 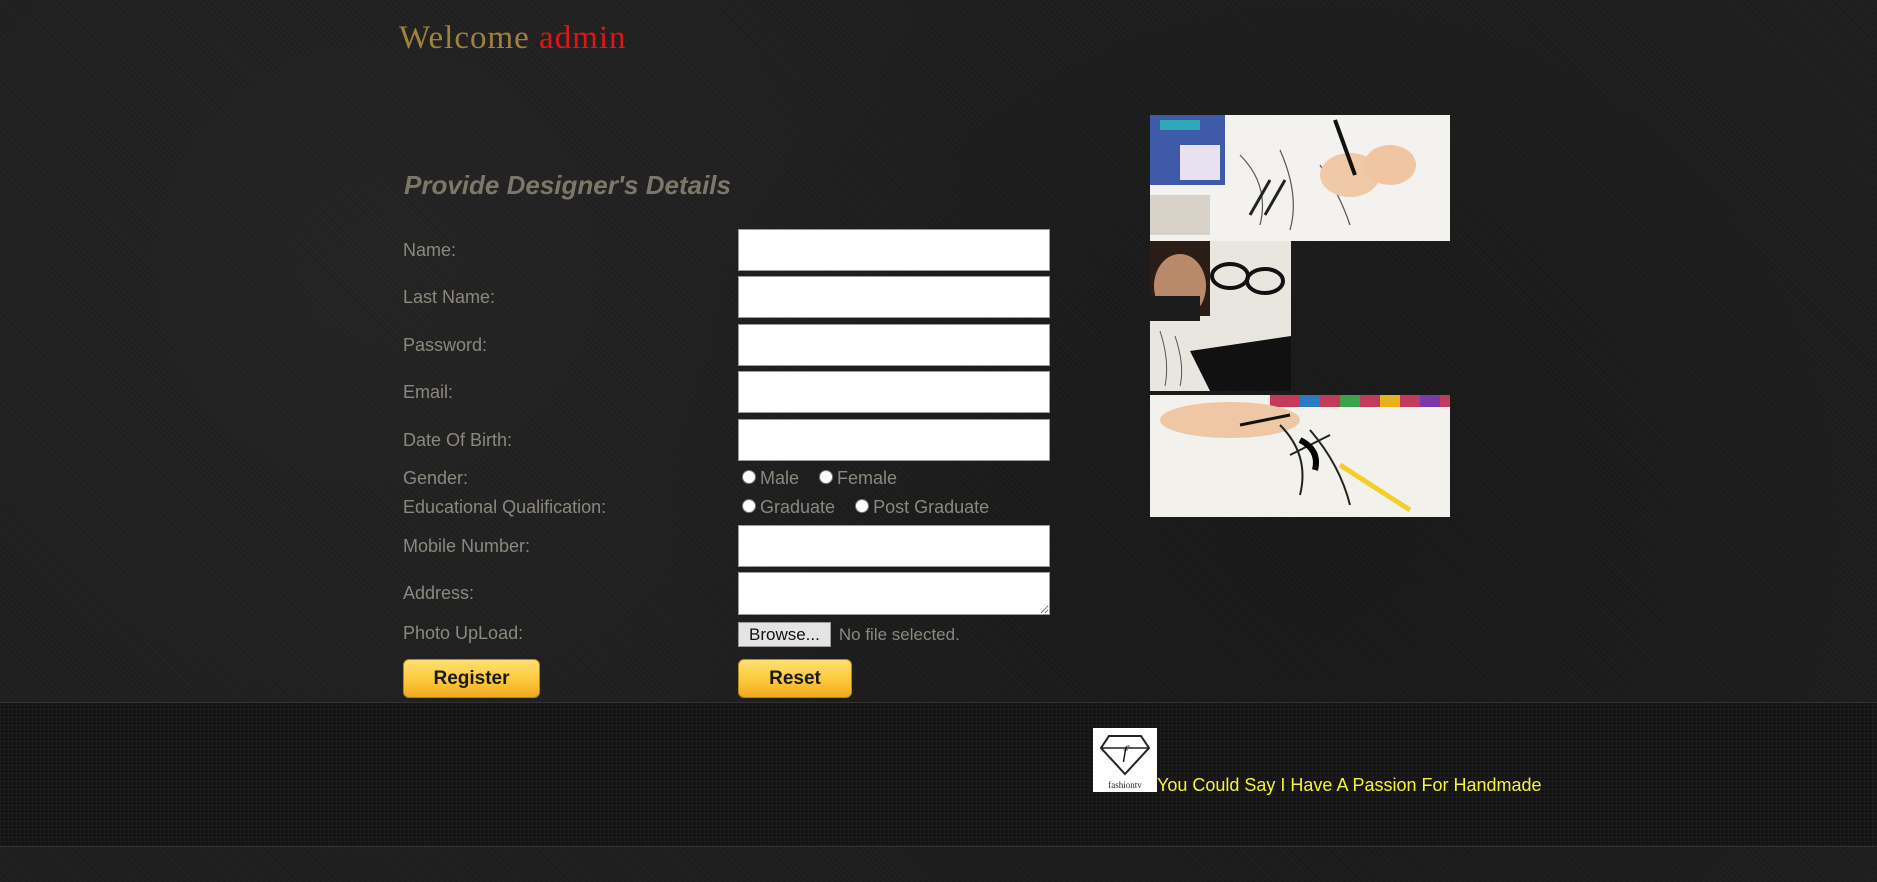 What do you see at coordinates (428, 392) in the screenshot?
I see `email-label: Email:` at bounding box center [428, 392].